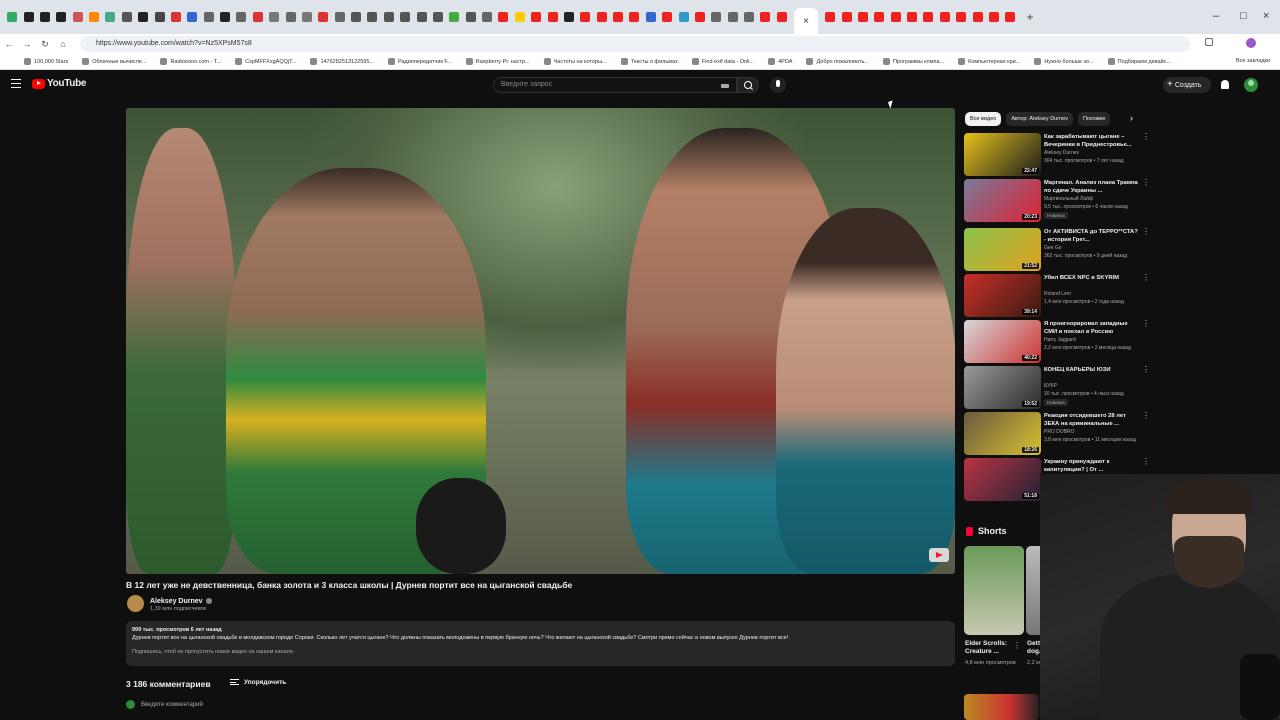 This screenshot has width=1280, height=720. Describe the element at coordinates (748, 85) in the screenshot. I see `search-icon` at that location.